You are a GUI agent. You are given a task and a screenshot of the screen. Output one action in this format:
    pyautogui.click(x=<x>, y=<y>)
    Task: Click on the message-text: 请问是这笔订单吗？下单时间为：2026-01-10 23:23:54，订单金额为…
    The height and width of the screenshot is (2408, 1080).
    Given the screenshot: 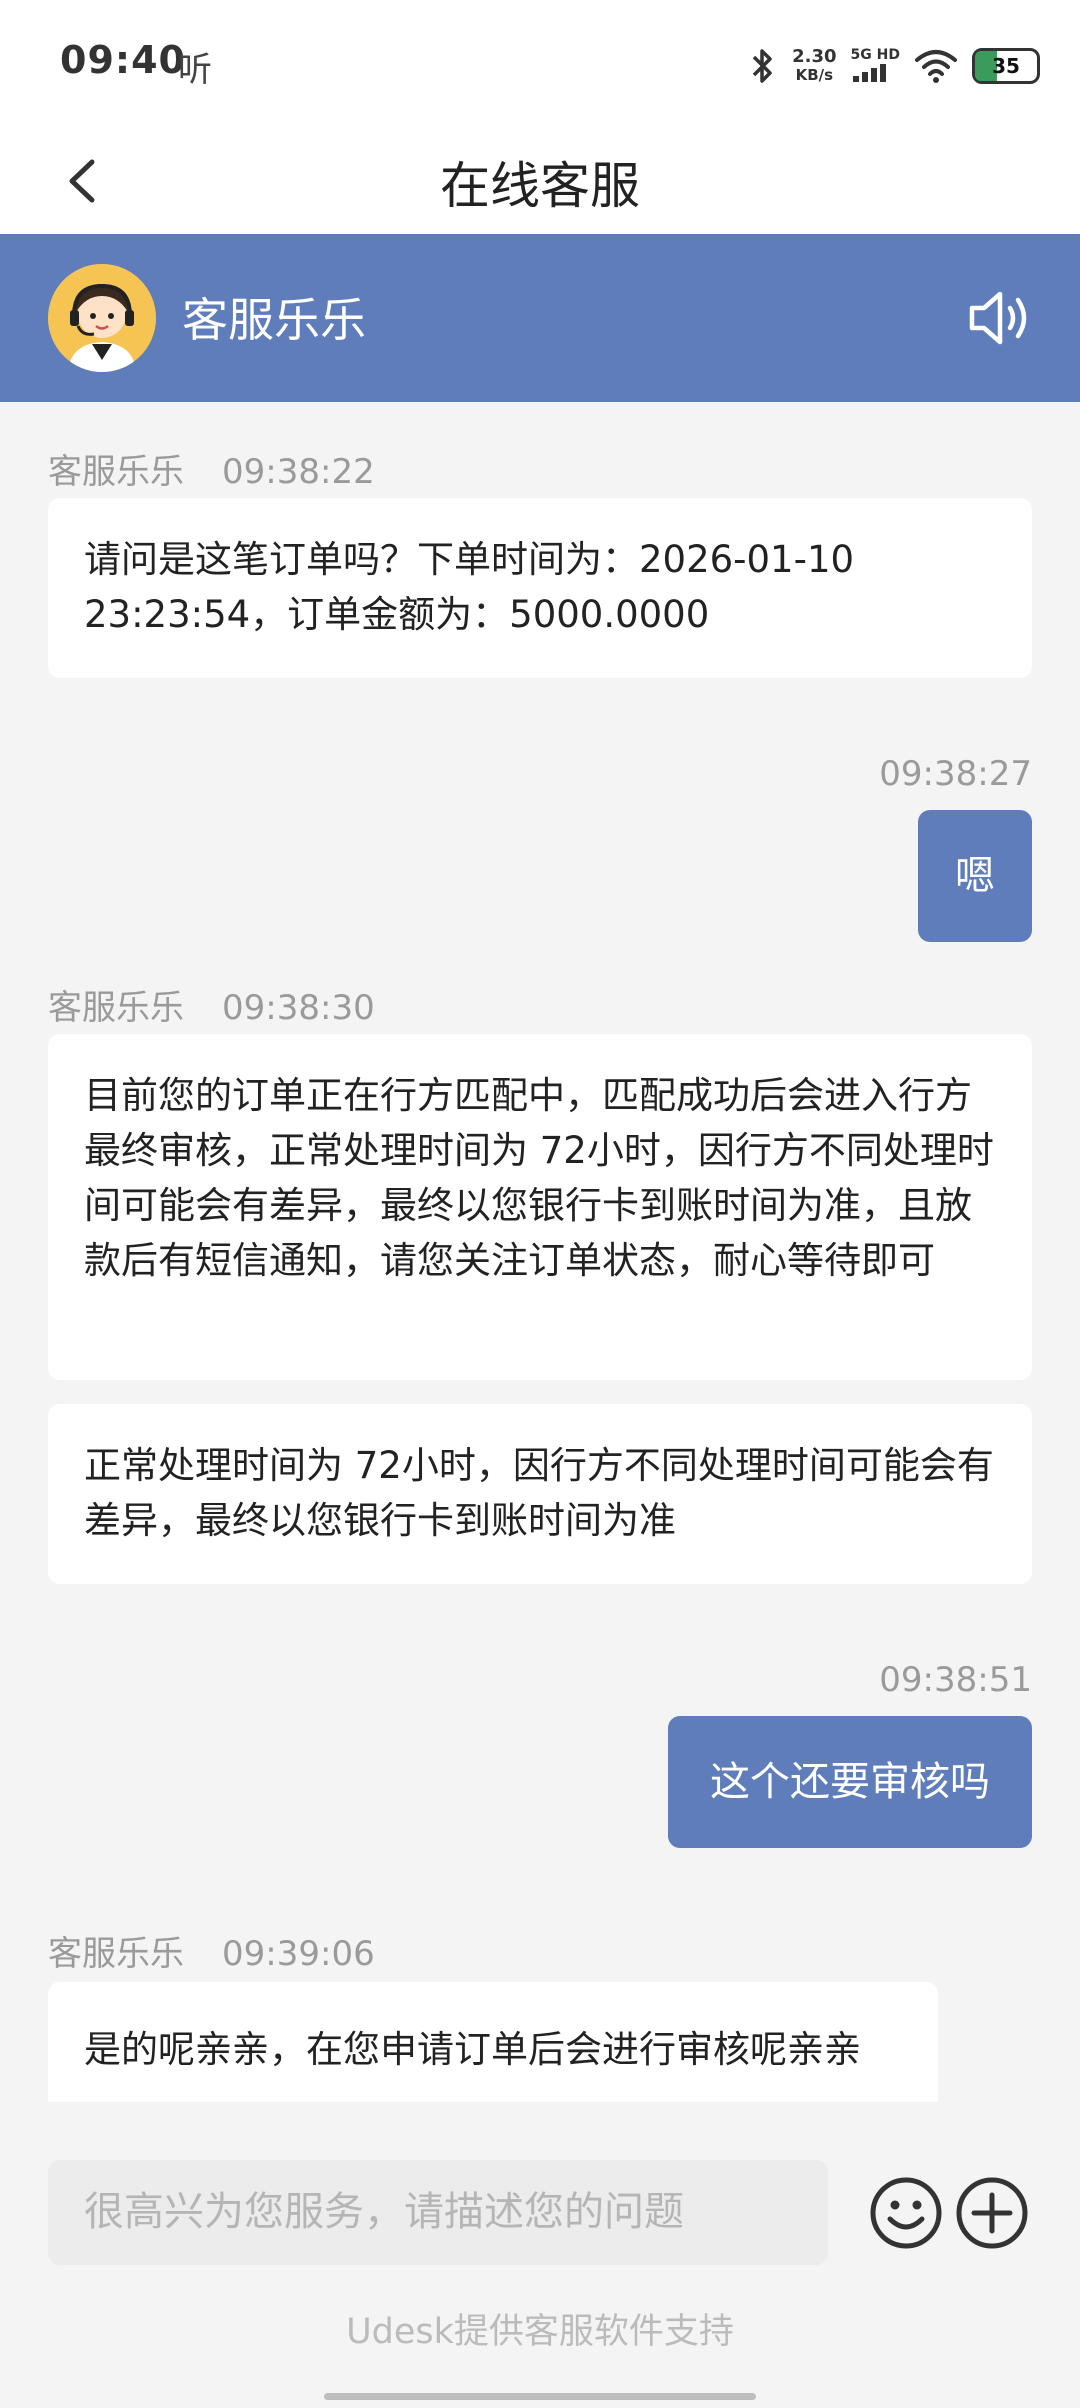 What is the action you would take?
    pyautogui.click(x=469, y=587)
    